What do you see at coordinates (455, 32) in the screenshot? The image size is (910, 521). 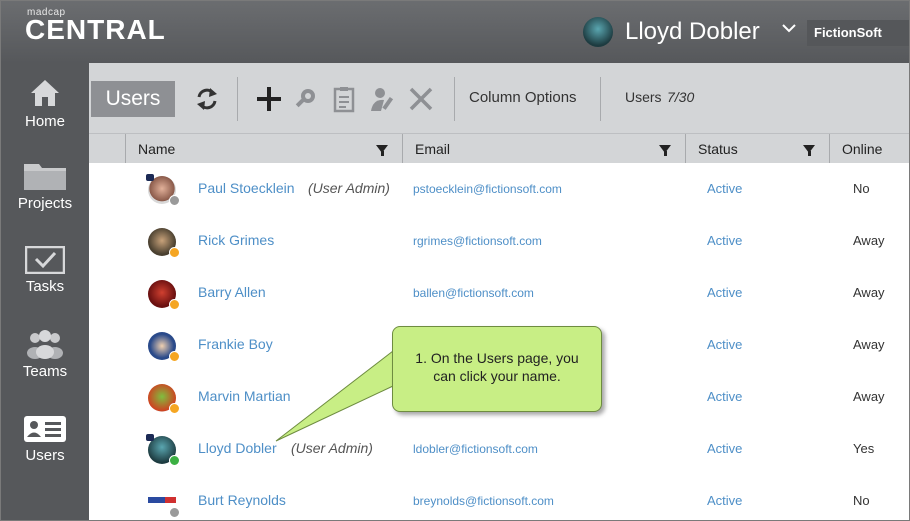 I see `top-header: madcap CENTRAL Lloyd Dobler FictionSoft` at bounding box center [455, 32].